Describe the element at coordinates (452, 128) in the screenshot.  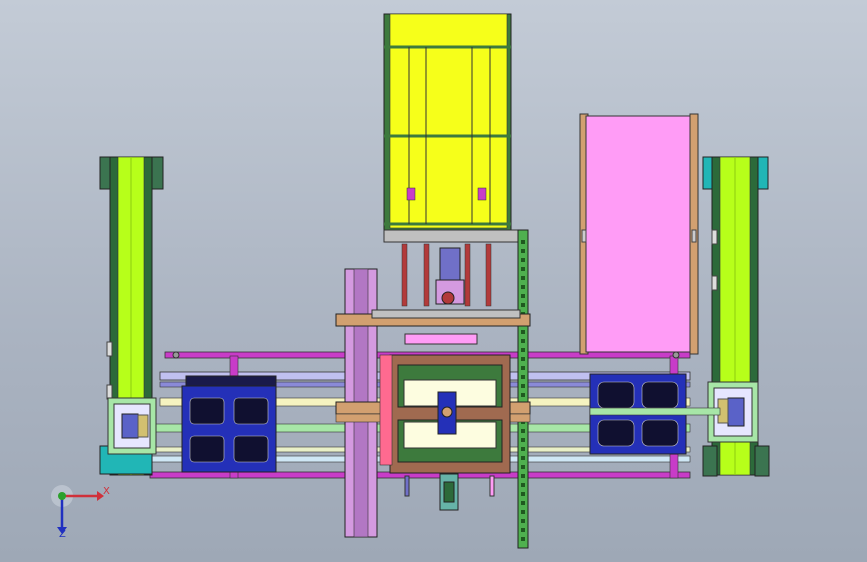
I see `yellow-hopper` at that location.